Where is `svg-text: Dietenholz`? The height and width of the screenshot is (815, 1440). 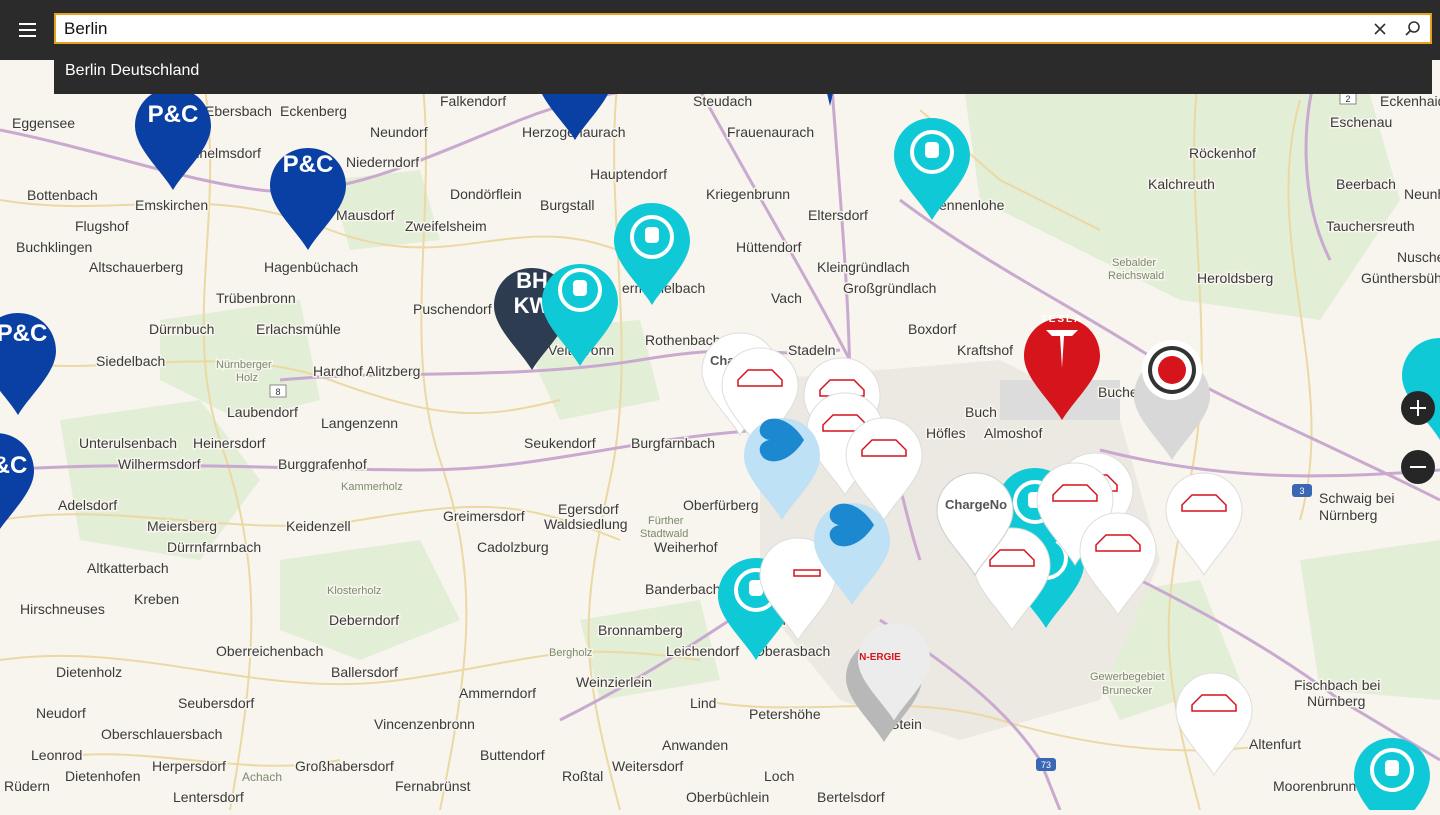 svg-text: Dietenholz is located at coordinates (89, 672).